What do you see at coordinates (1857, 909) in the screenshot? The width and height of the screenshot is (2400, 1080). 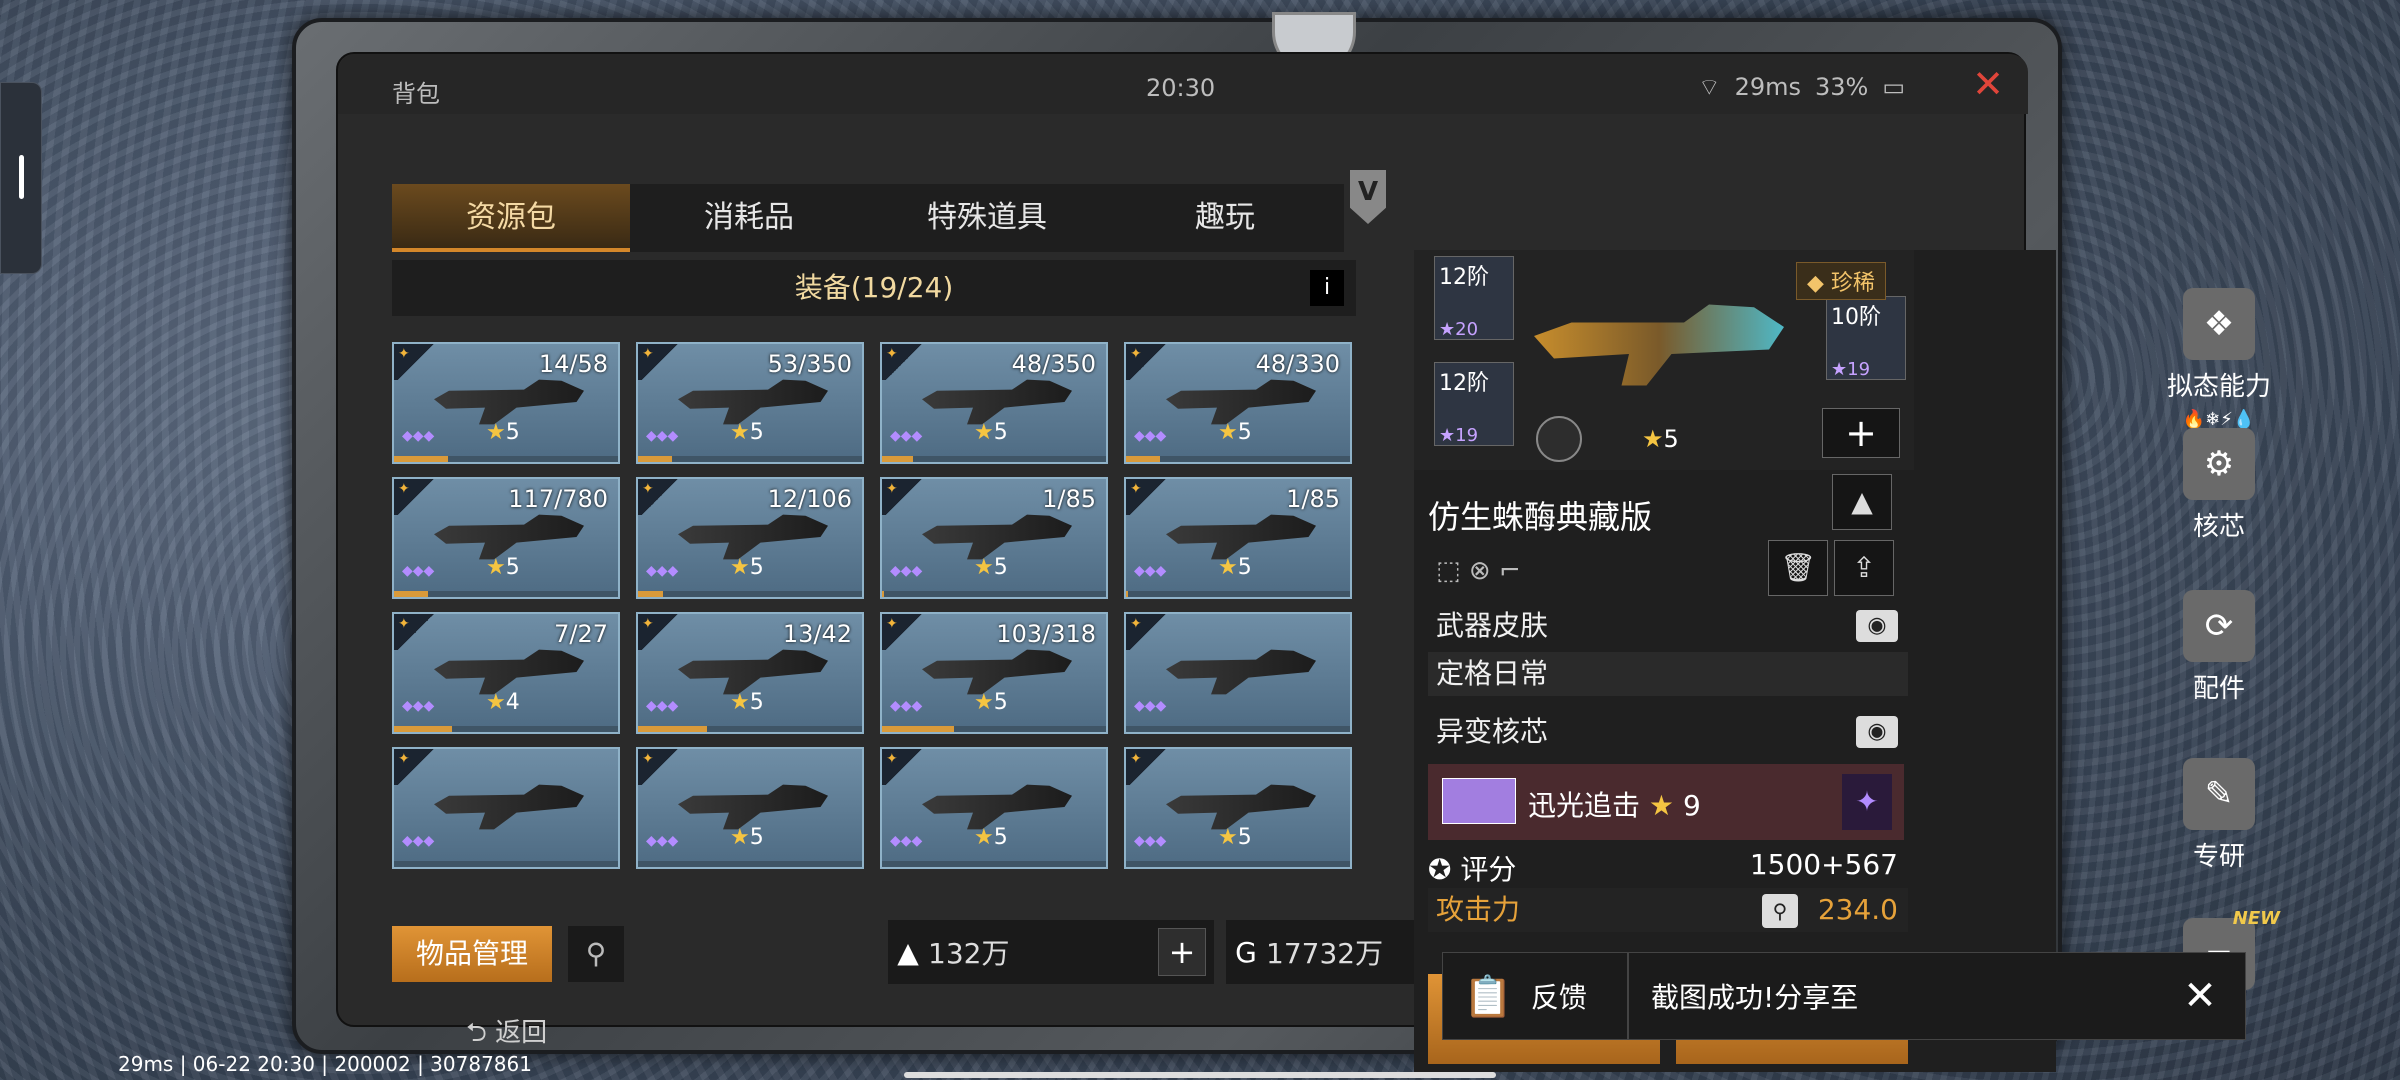 I see `attack-value: 234.0` at bounding box center [1857, 909].